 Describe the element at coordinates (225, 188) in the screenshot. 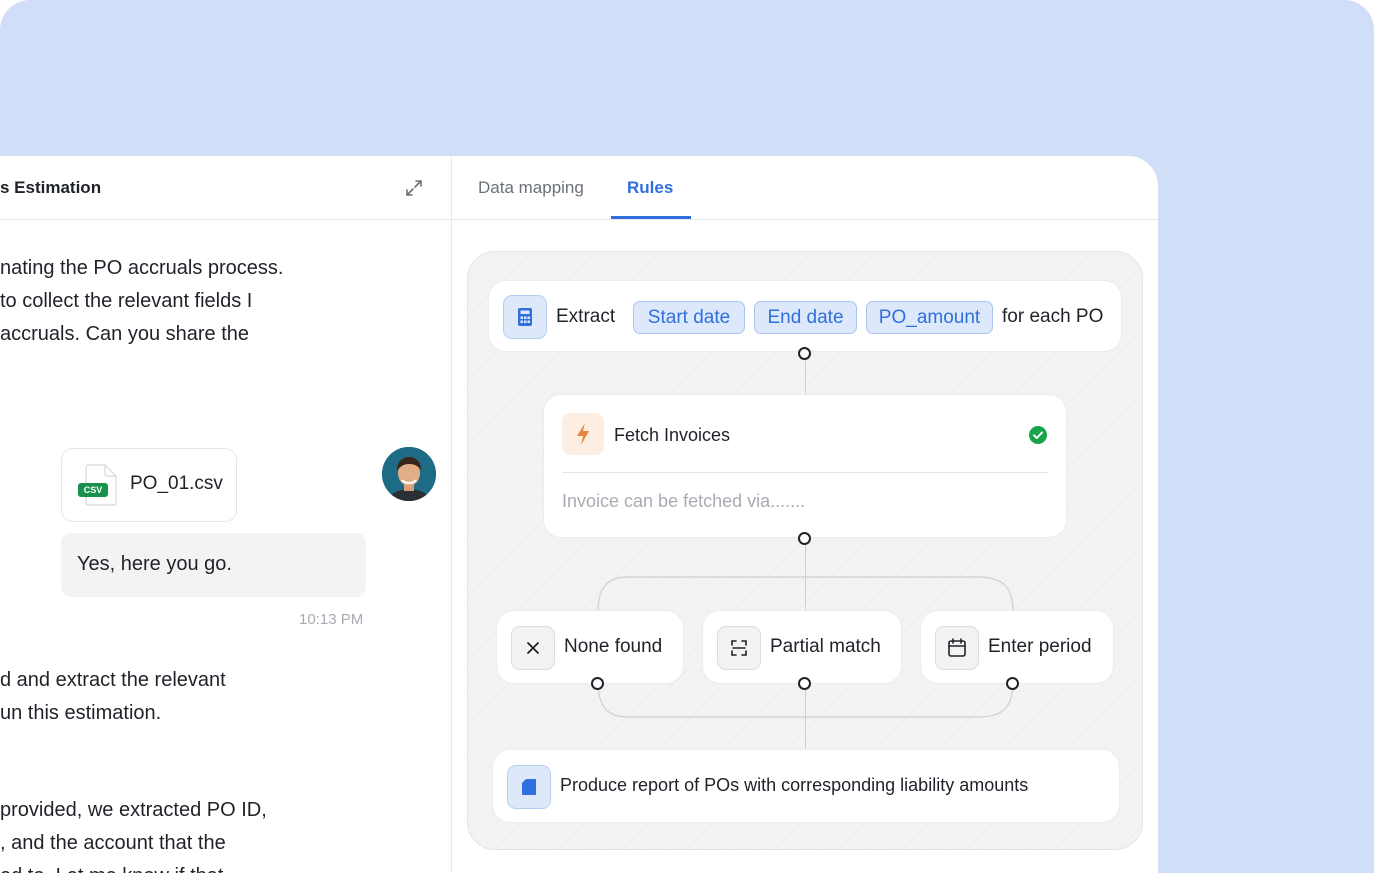

I see `chat-header: s Estimation` at that location.